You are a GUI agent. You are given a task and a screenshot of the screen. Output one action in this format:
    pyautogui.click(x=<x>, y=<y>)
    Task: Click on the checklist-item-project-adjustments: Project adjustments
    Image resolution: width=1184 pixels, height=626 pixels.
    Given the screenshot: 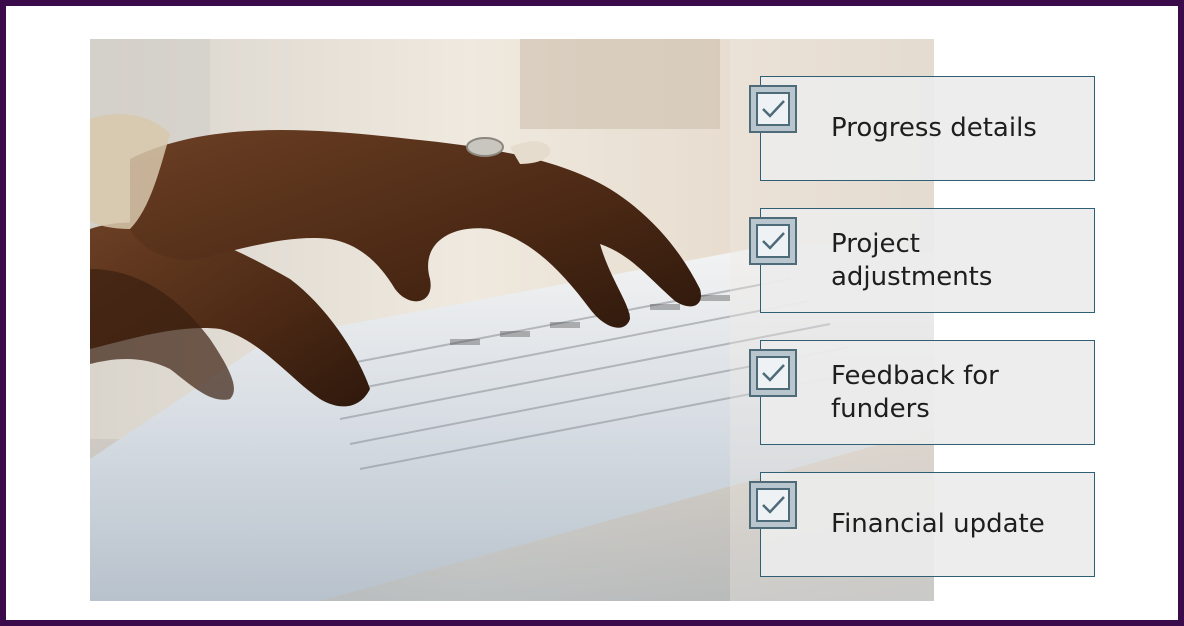 What is the action you would take?
    pyautogui.click(x=922, y=260)
    